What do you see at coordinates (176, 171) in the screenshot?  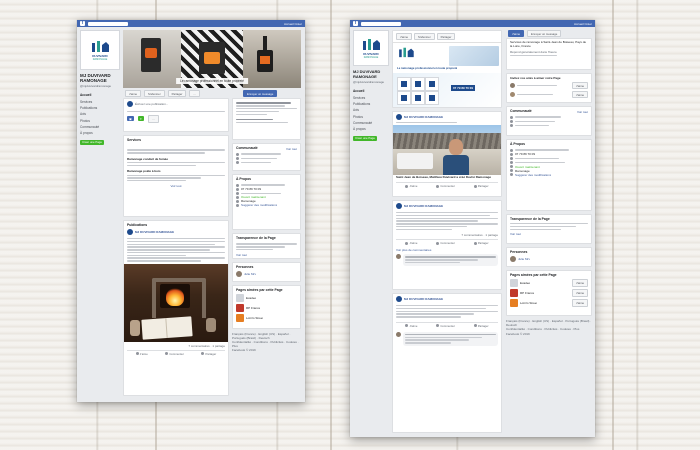 I see `service-name: Ramonage poêle à bois` at bounding box center [176, 171].